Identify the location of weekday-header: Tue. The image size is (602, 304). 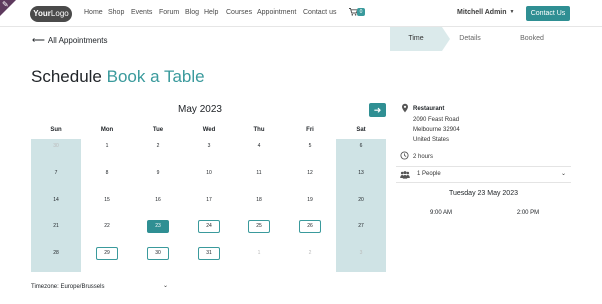
(158, 130).